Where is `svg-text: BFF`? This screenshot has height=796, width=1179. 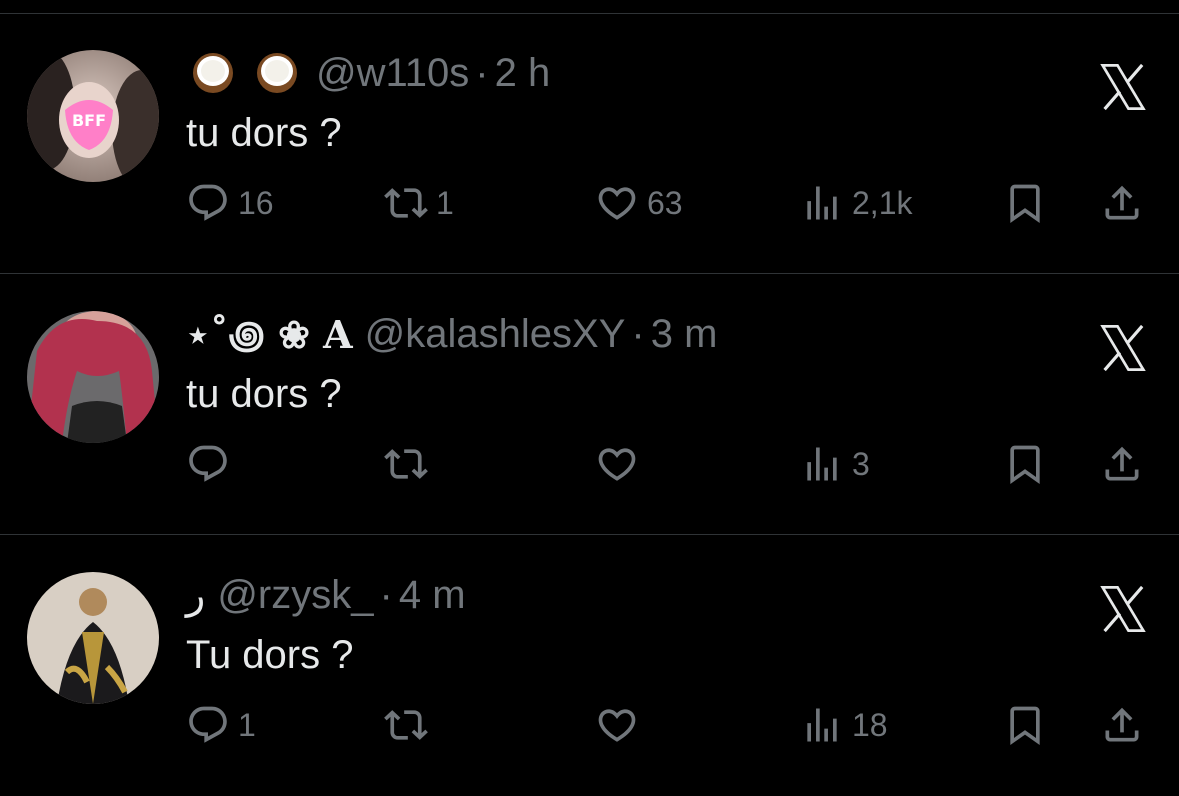
svg-text: BFF is located at coordinates (89, 120).